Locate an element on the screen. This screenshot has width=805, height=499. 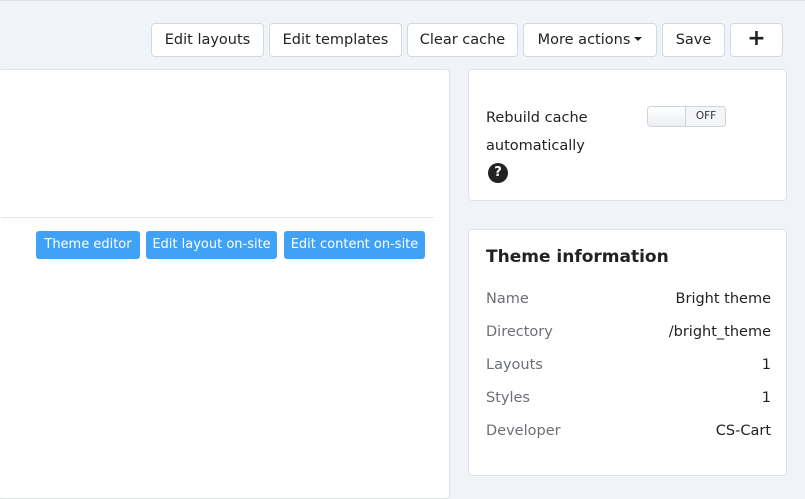
more-actions-button: More actions is located at coordinates (590, 40).